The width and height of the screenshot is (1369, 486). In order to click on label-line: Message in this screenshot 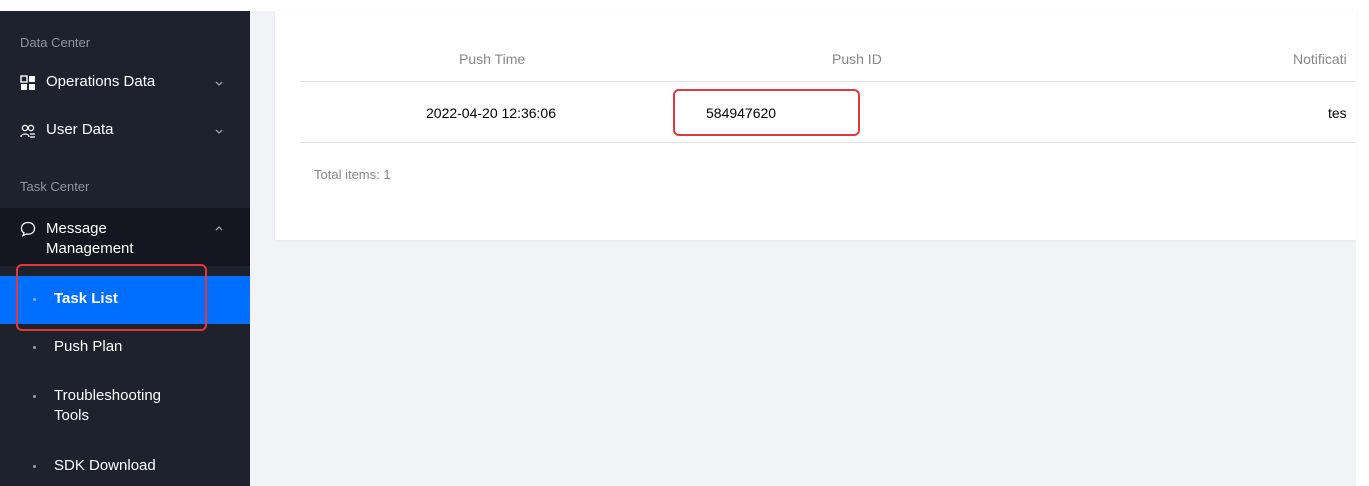, I will do `click(76, 228)`.